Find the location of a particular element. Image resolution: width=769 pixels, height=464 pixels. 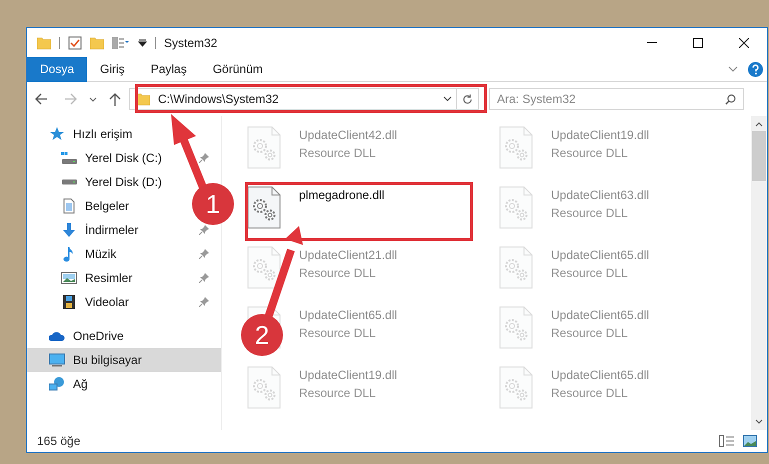

nav-item: OneDrive is located at coordinates (124, 336).